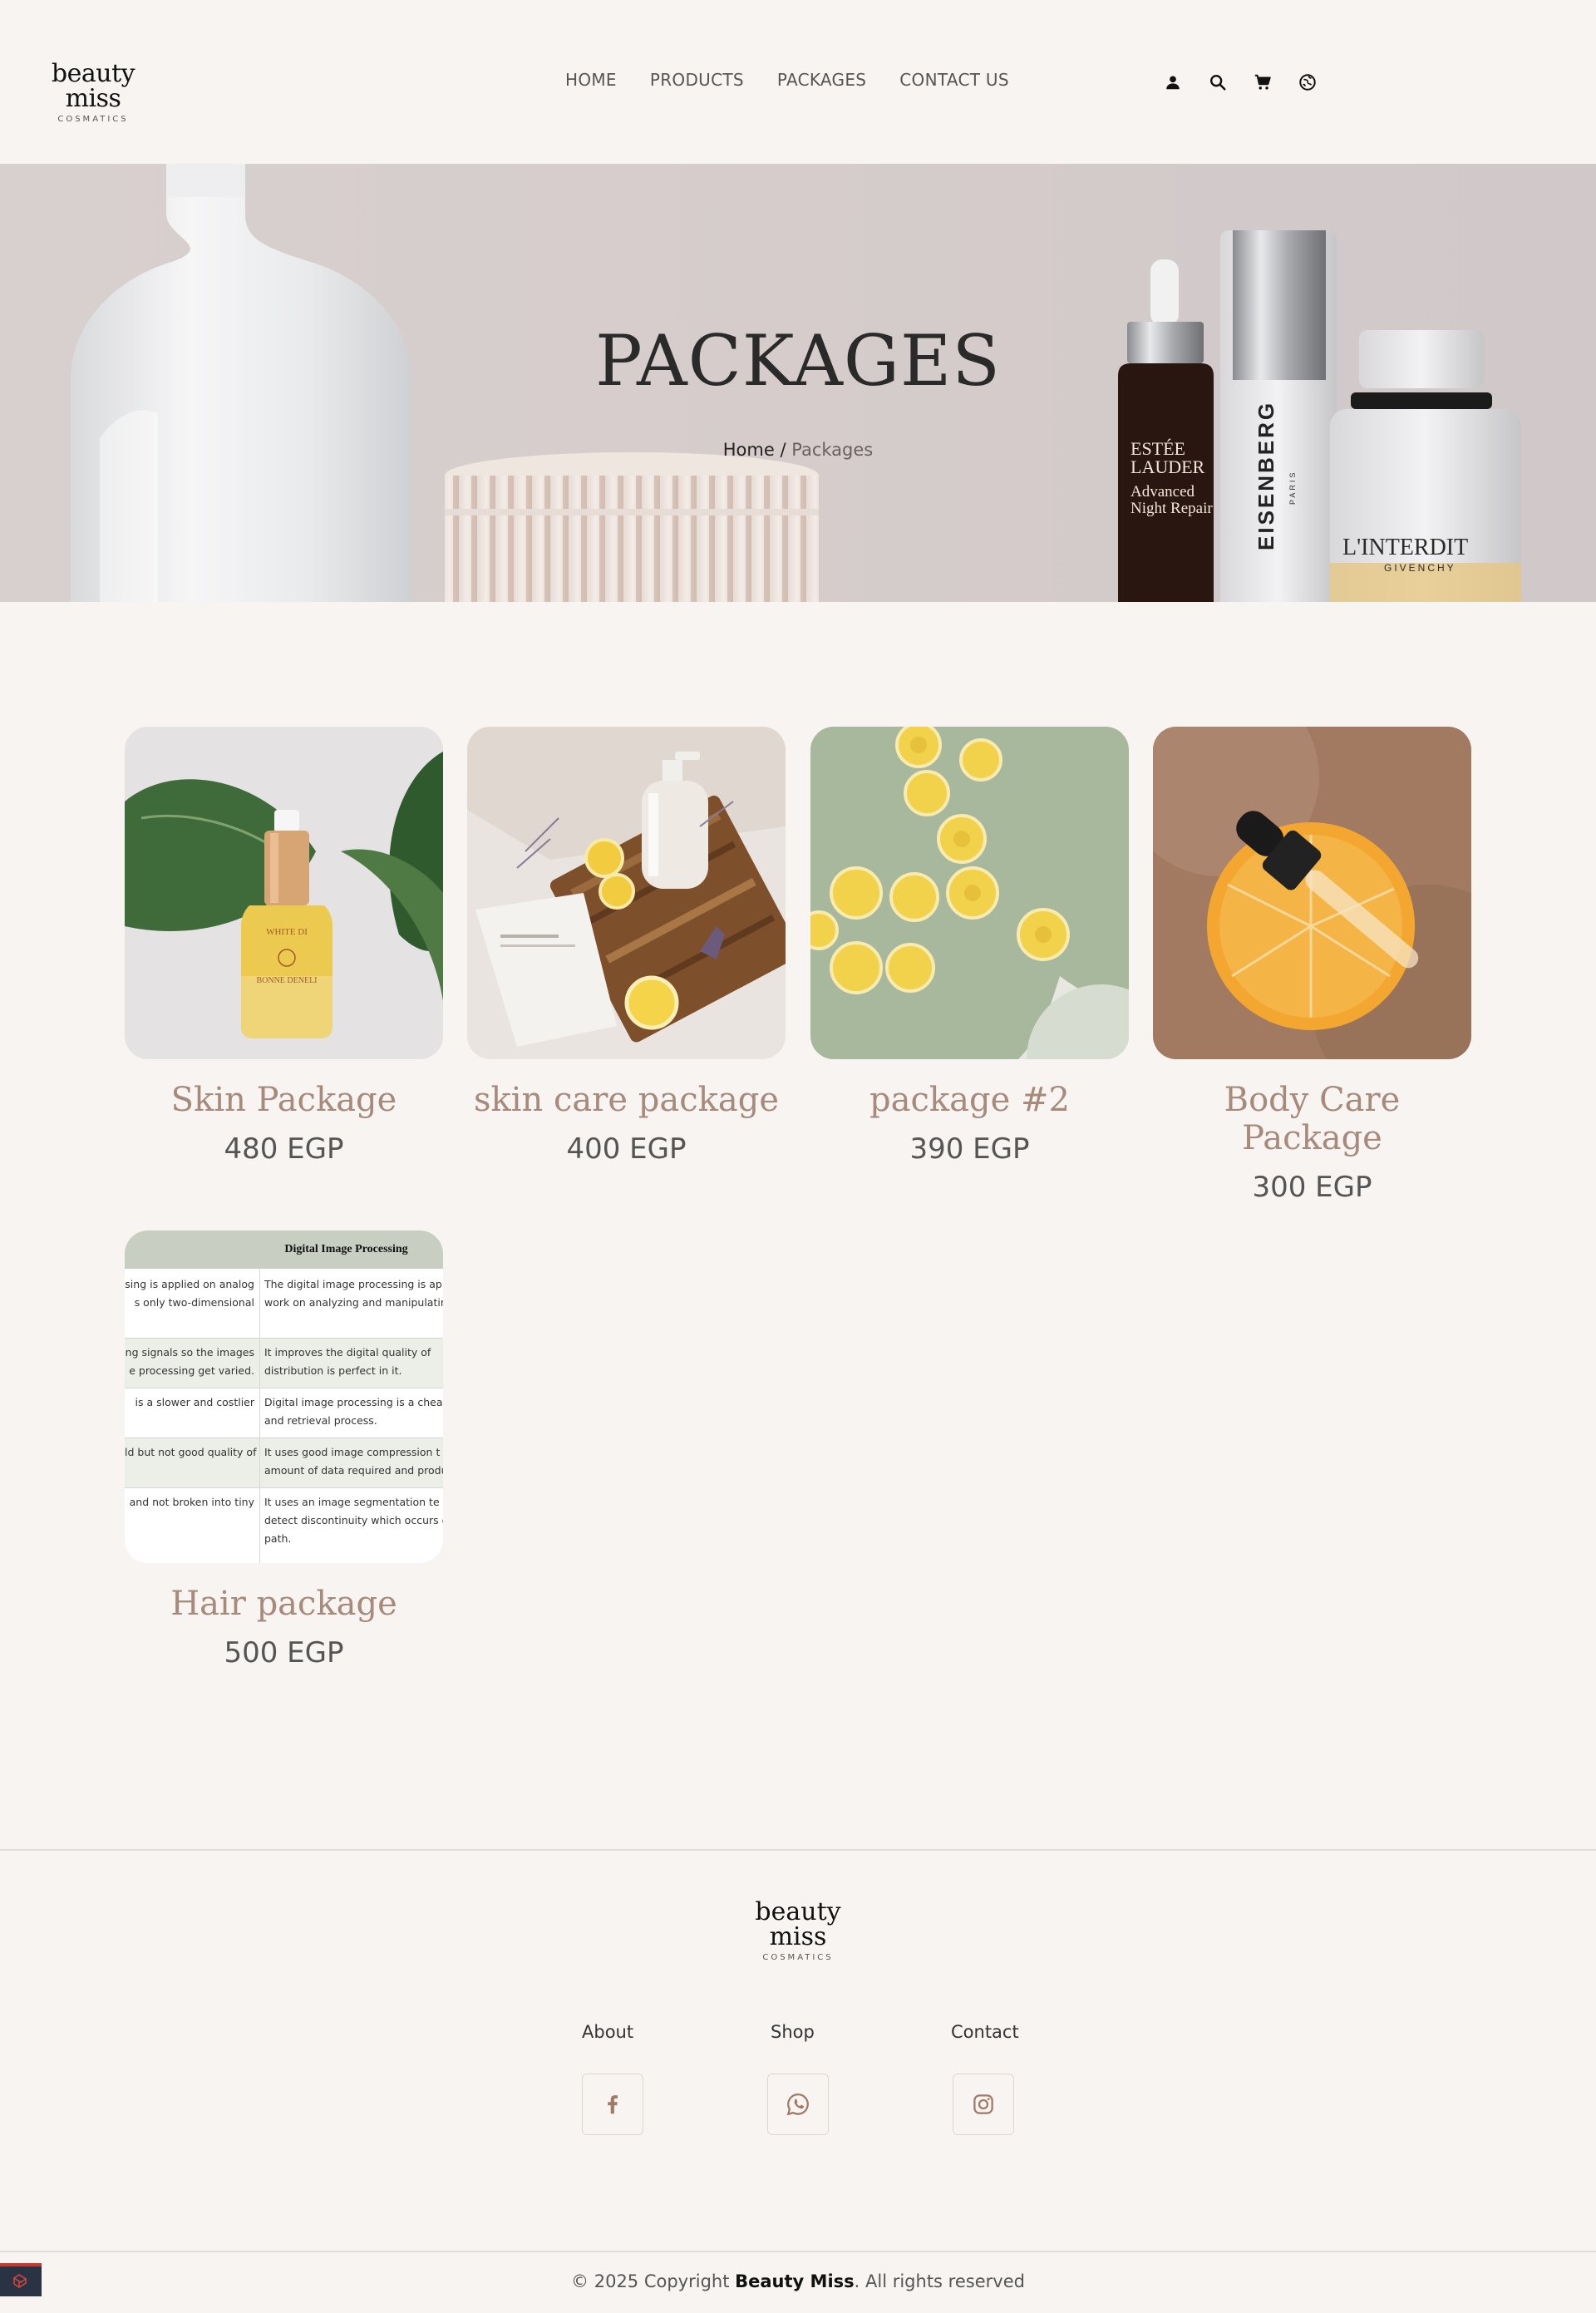  Describe the element at coordinates (1312, 1119) in the screenshot. I see `product-name: Body Care Package` at that location.